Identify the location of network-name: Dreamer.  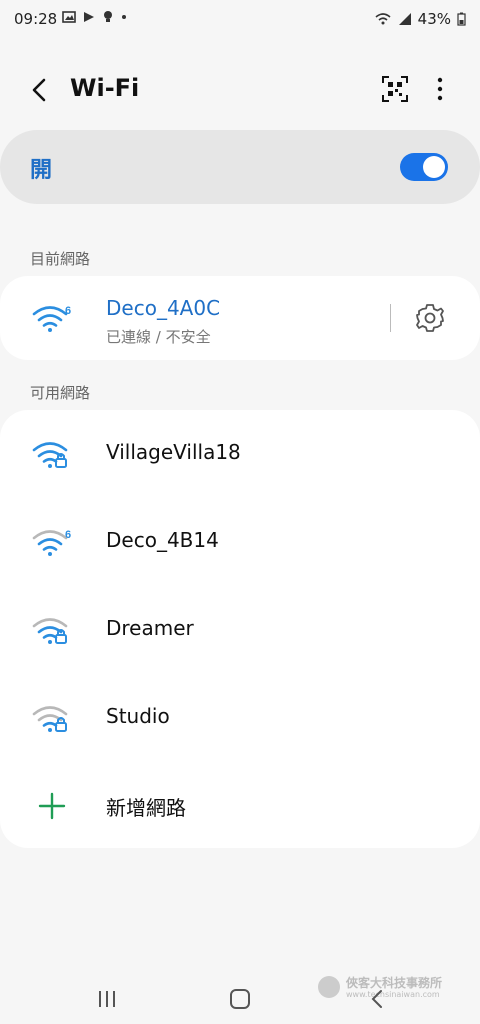
(150, 628).